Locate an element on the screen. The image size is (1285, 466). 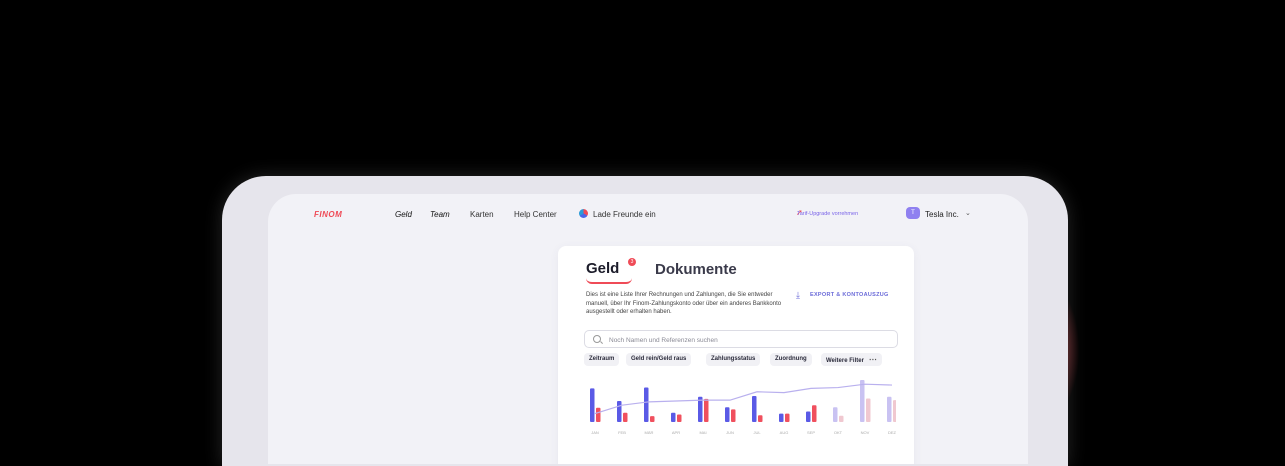
trend-line is located at coordinates (743, 399).